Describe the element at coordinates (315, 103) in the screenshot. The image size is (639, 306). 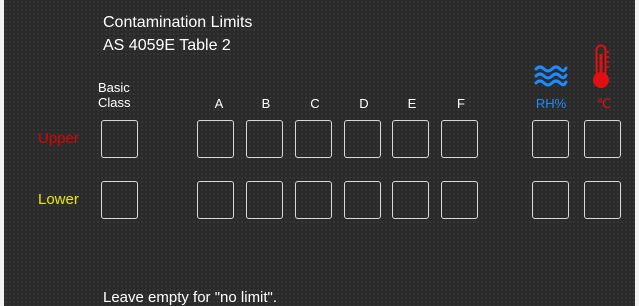
I see `column-header-c: C` at that location.